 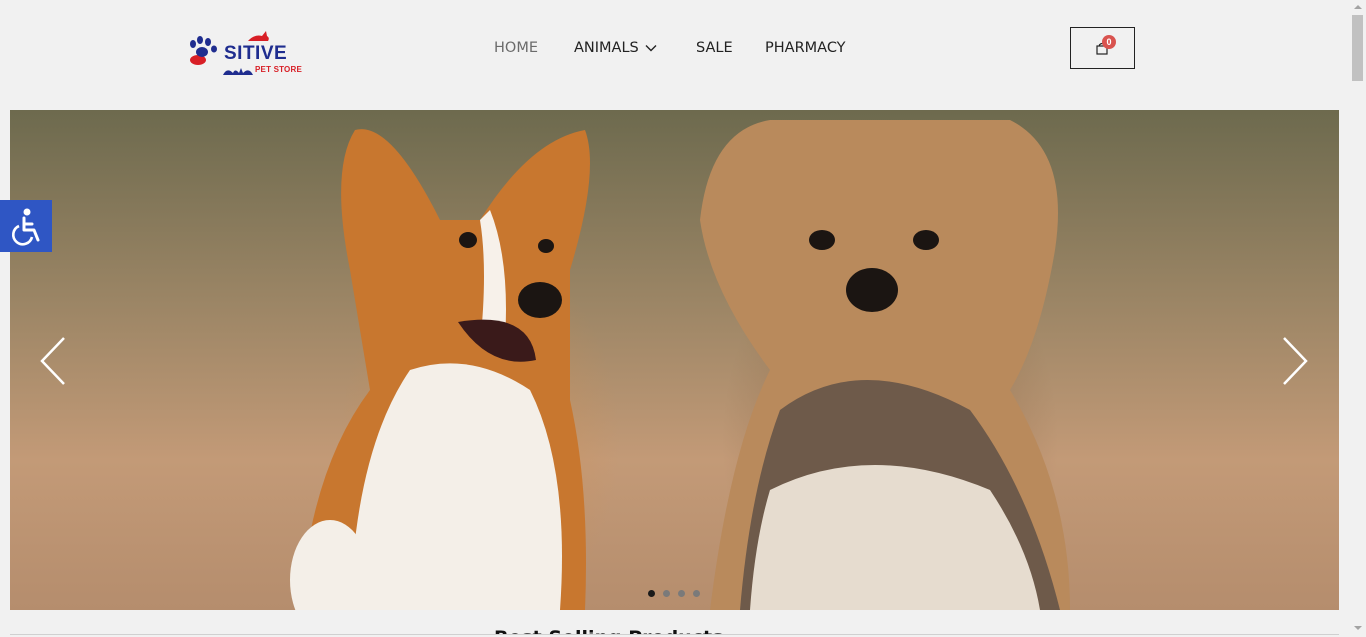 I want to click on nav-item-pharmacy: PHARMACY, so click(x=805, y=48).